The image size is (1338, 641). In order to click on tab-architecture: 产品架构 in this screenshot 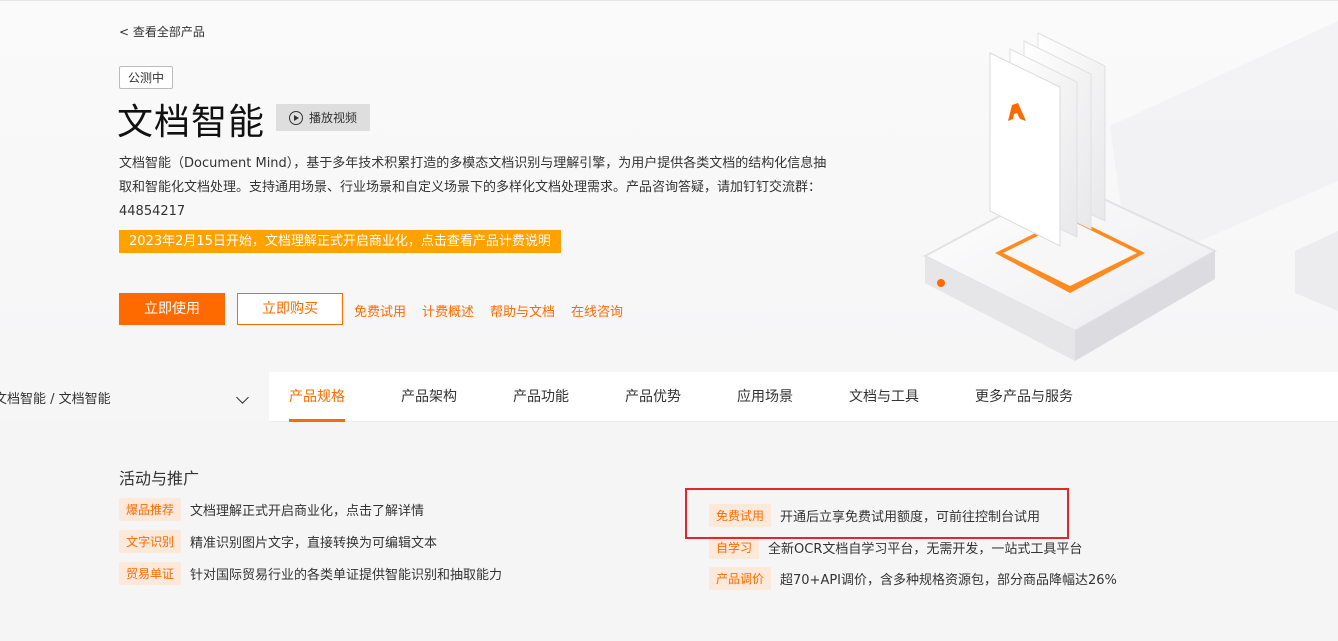, I will do `click(429, 397)`.